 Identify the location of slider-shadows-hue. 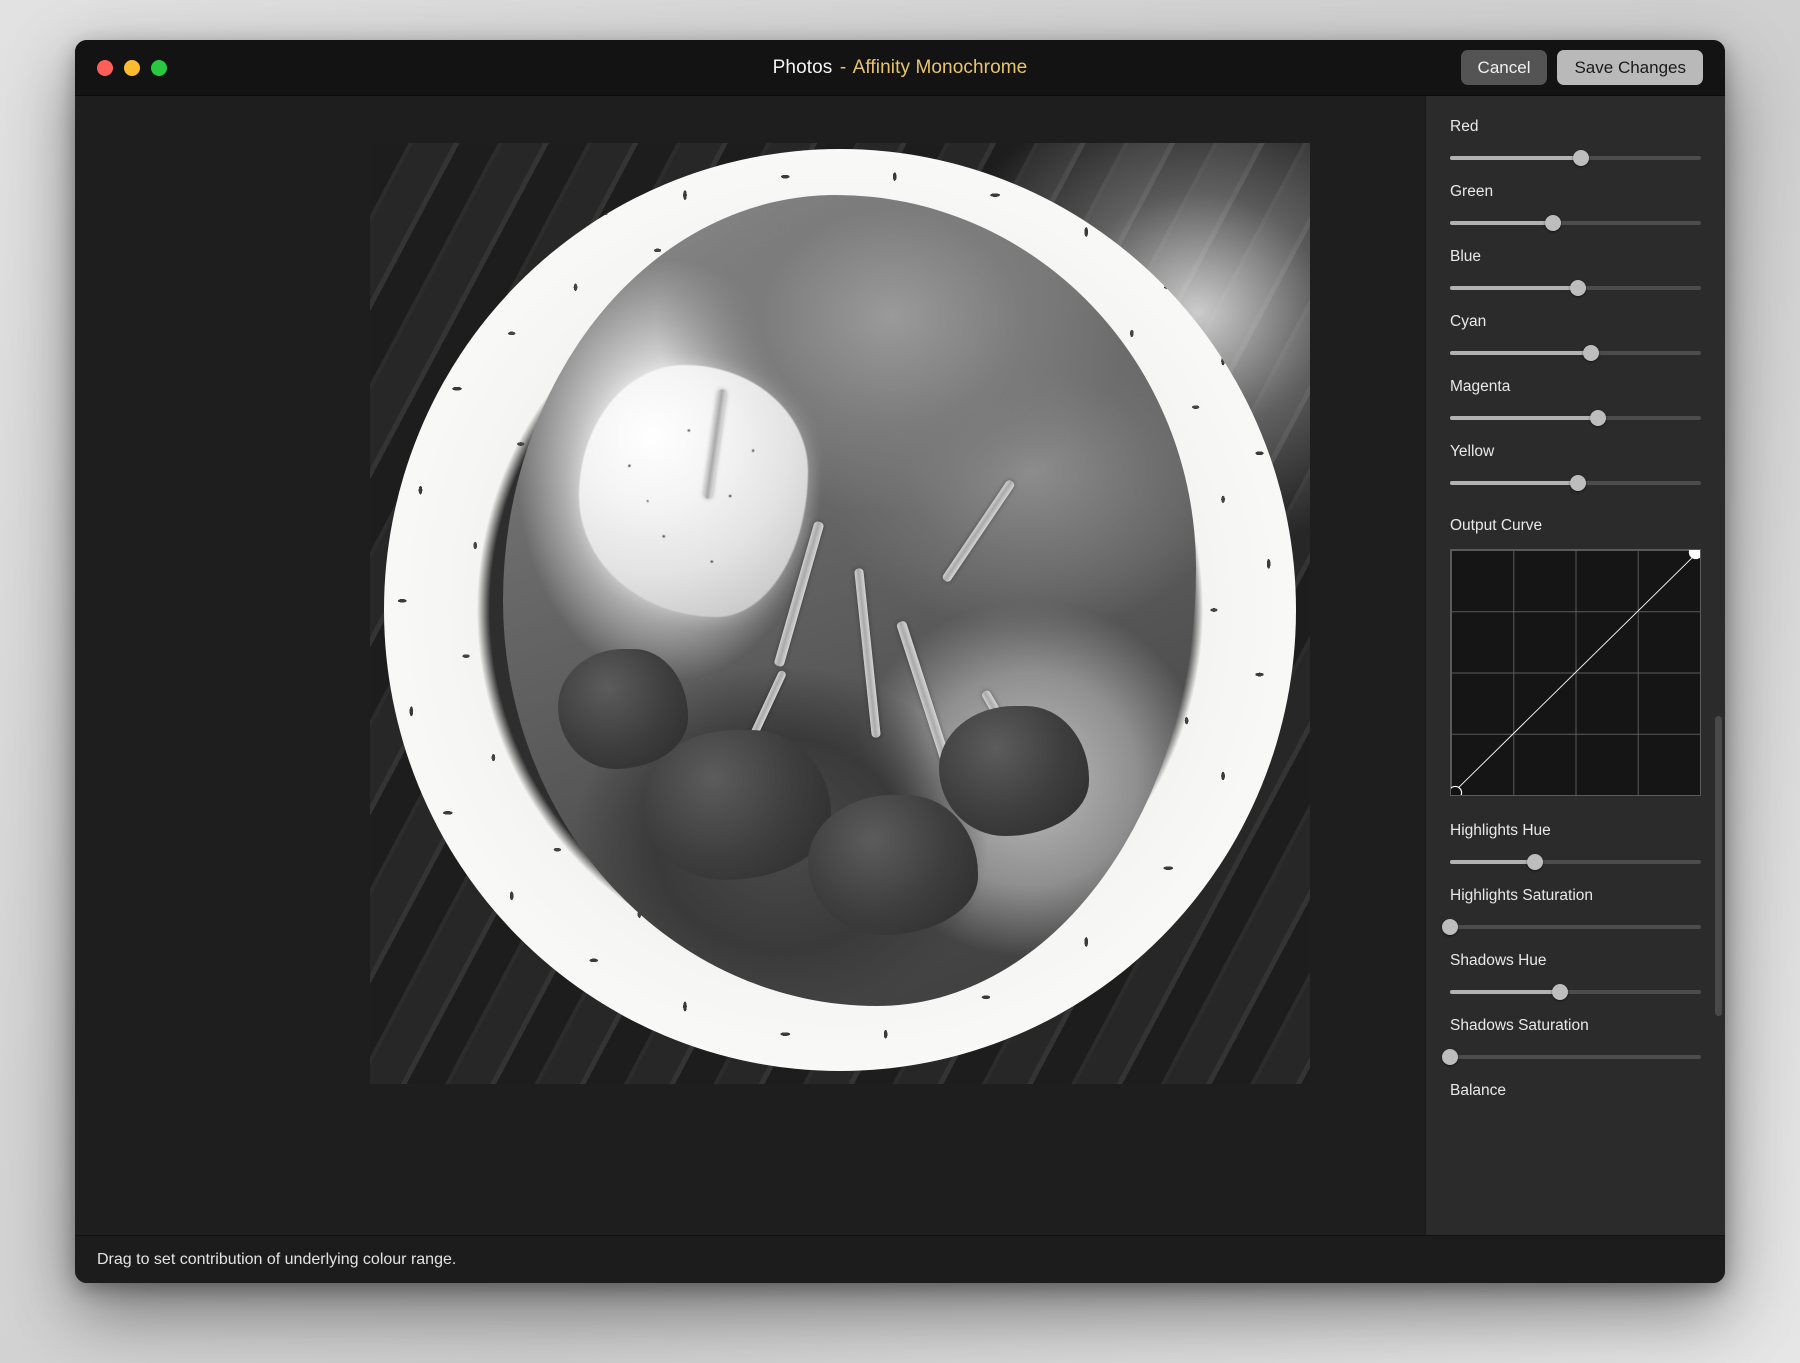
(1575, 992).